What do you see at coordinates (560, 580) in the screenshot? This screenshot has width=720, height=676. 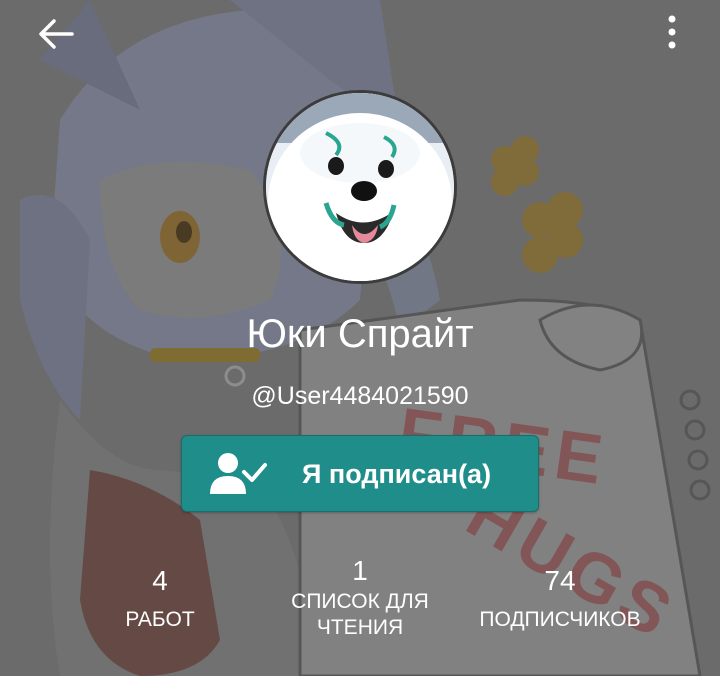 I see `stat-followers-count: 74` at bounding box center [560, 580].